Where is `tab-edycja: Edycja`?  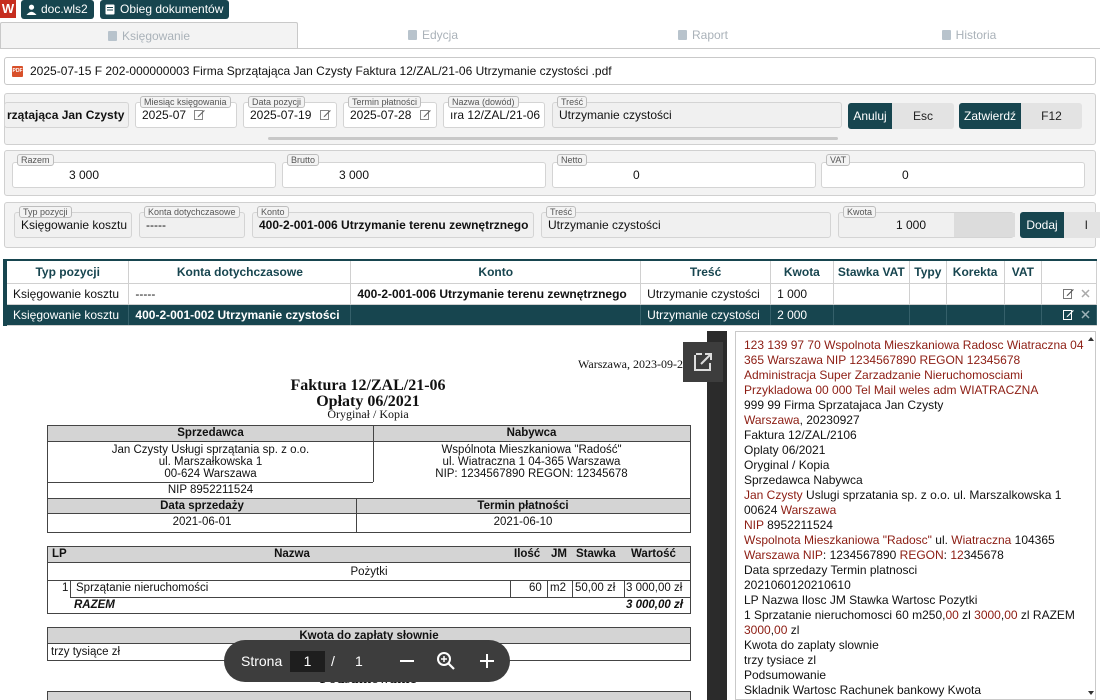
tab-edycja: Edycja is located at coordinates (433, 35).